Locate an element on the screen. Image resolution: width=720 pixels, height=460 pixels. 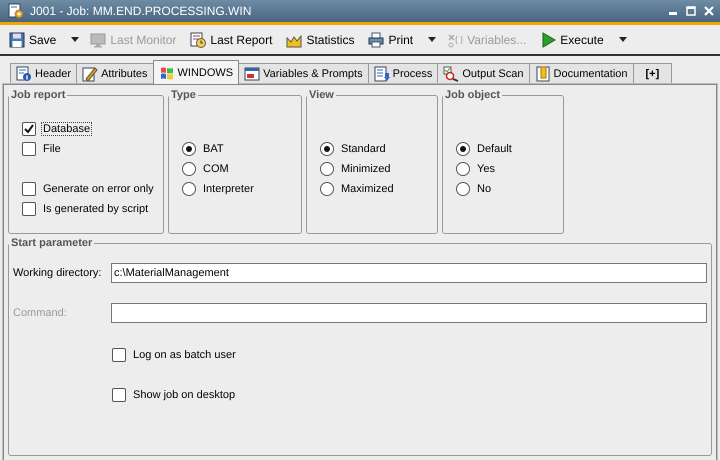
checkbox-label: Show job on desktop is located at coordinates (184, 395).